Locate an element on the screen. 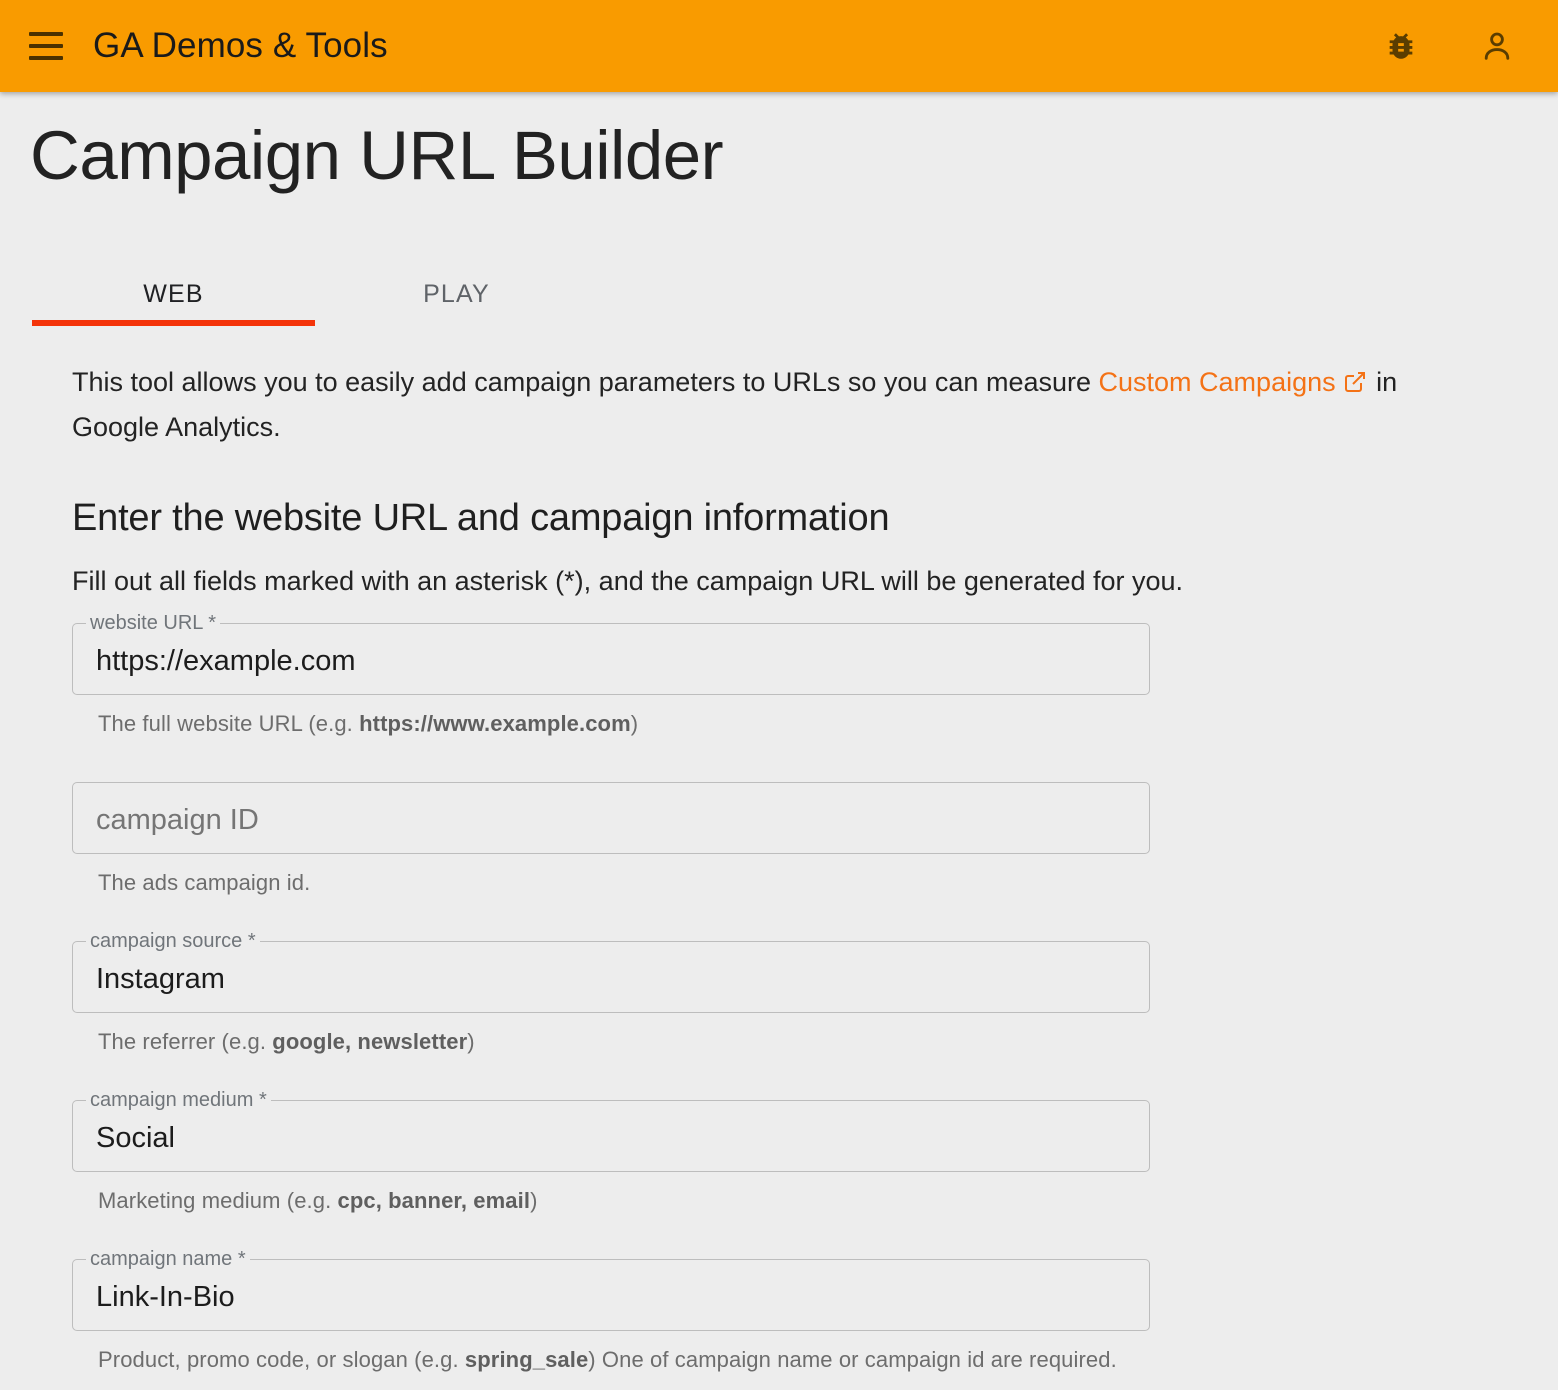  campaign-source-textfield: campaign source * is located at coordinates (611, 971).